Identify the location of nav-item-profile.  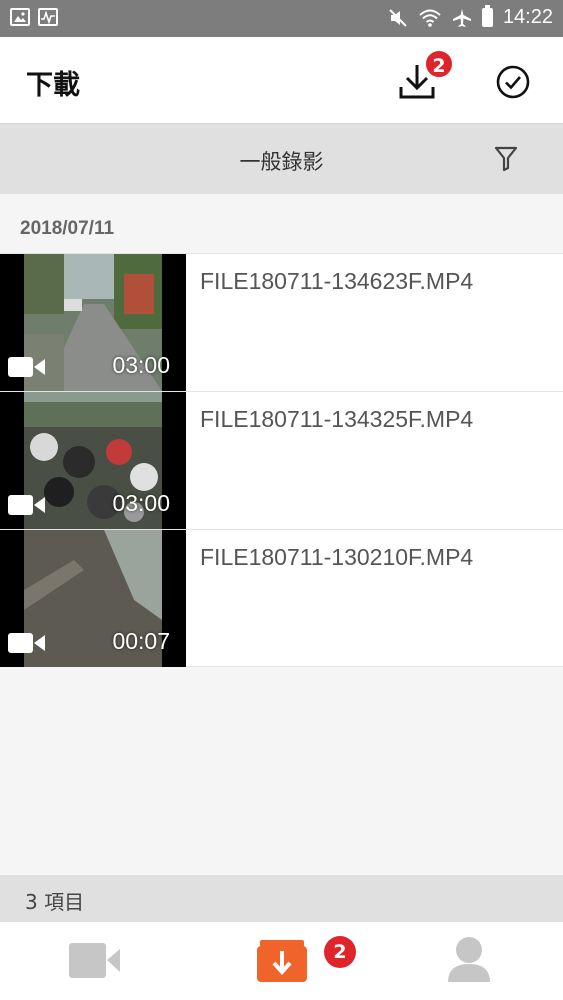
(470, 961).